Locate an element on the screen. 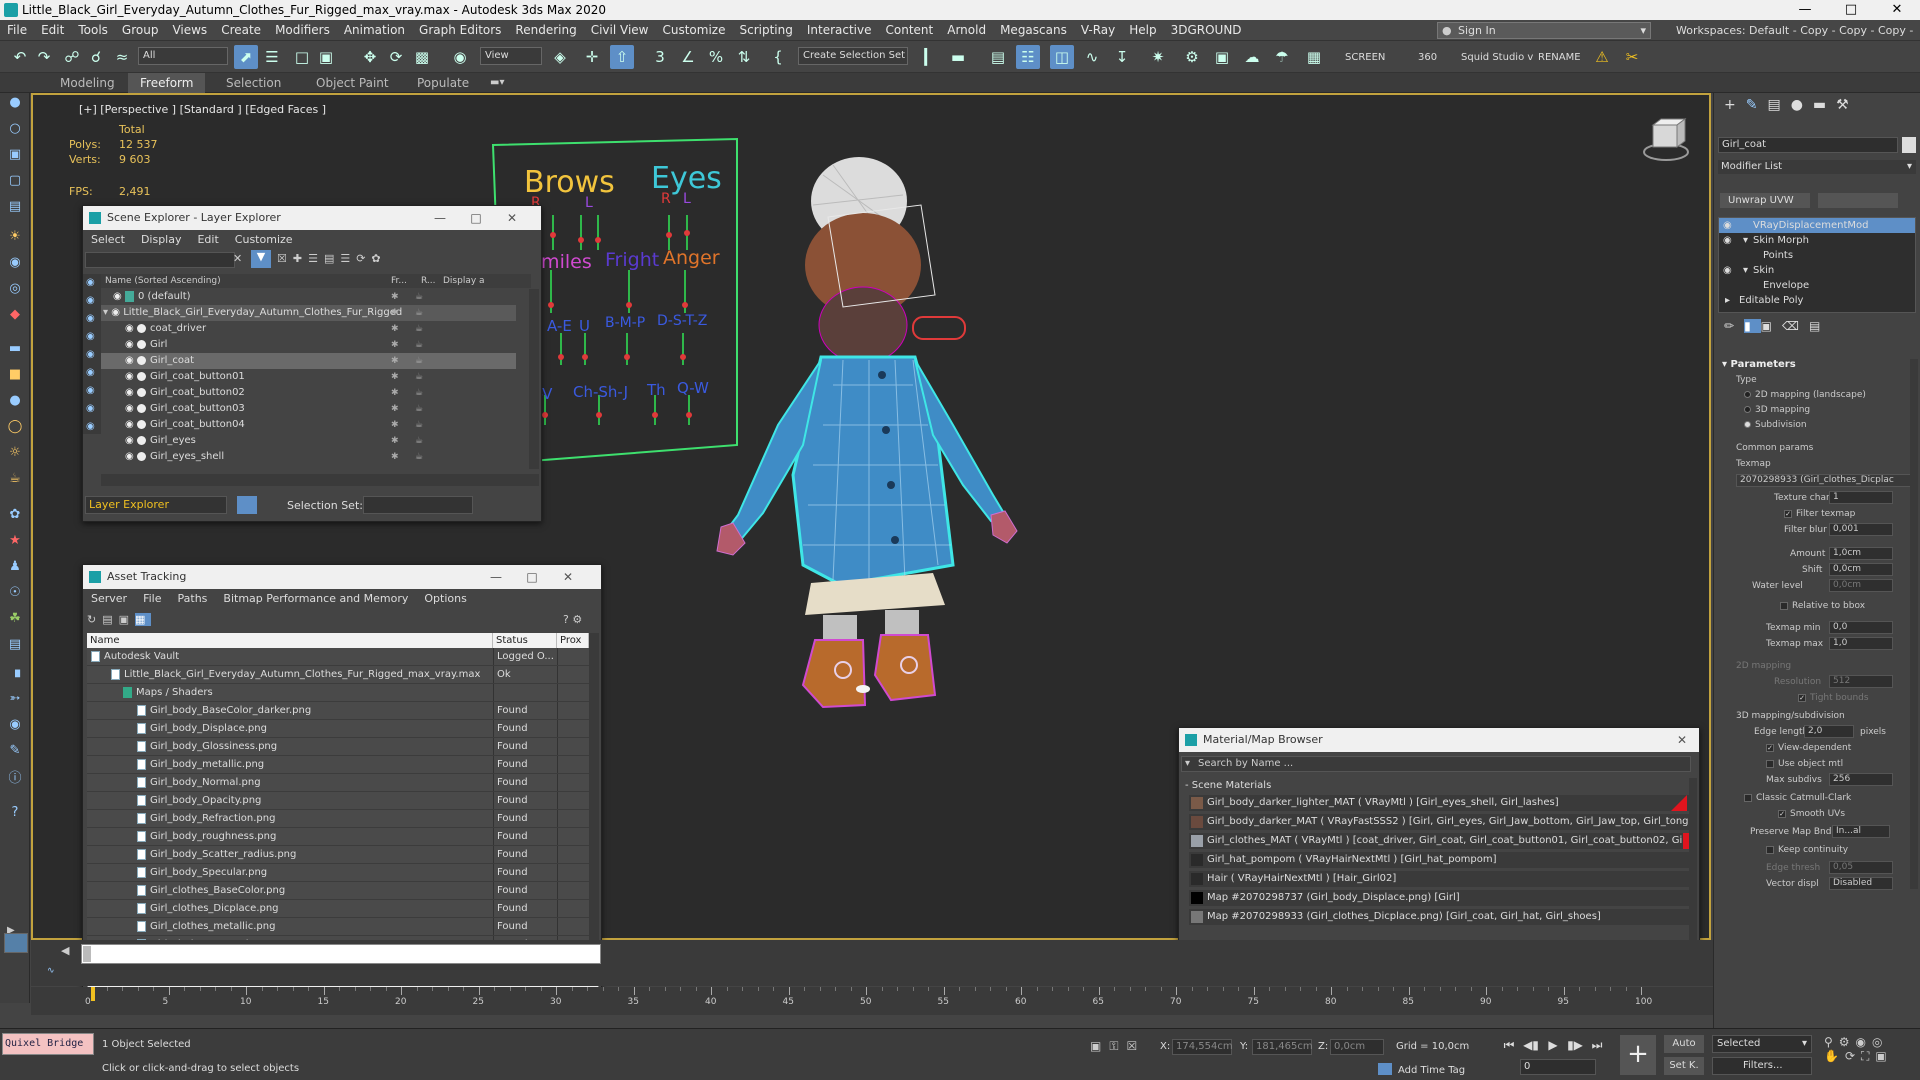 The image size is (1920, 1080). shift-spinner: 0,0cm is located at coordinates (1861, 569).